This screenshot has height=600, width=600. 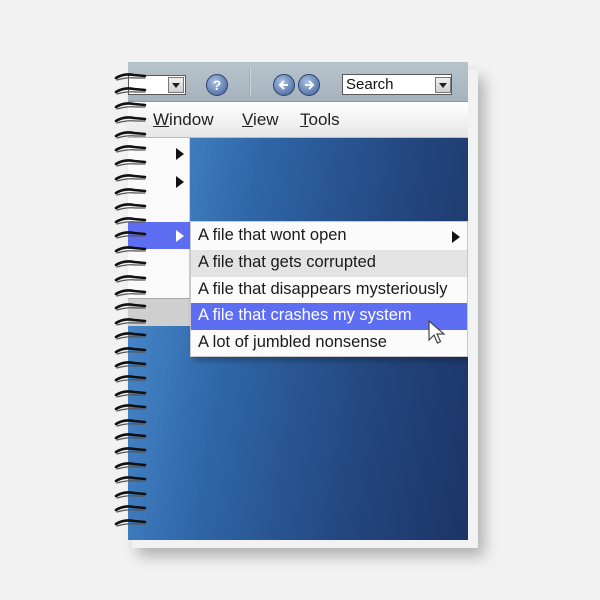 I want to click on submenu-item: A file that gets corrupted, so click(x=329, y=263).